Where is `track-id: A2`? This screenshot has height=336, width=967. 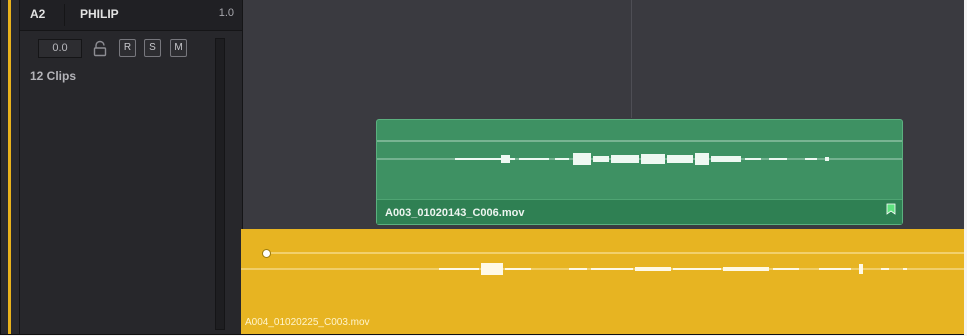 track-id: A2 is located at coordinates (37, 14).